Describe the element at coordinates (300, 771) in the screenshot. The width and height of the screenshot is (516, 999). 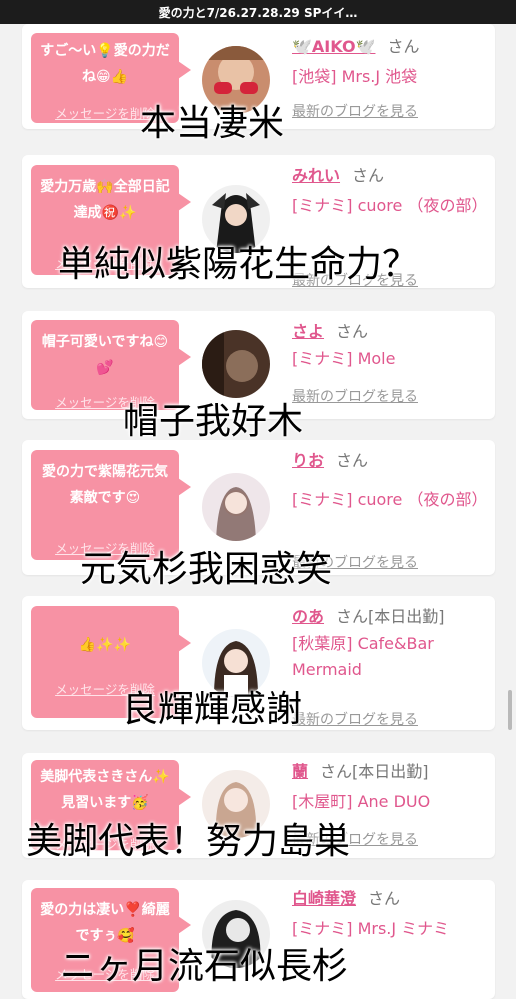
I see `user-name-link: 蘭` at that location.